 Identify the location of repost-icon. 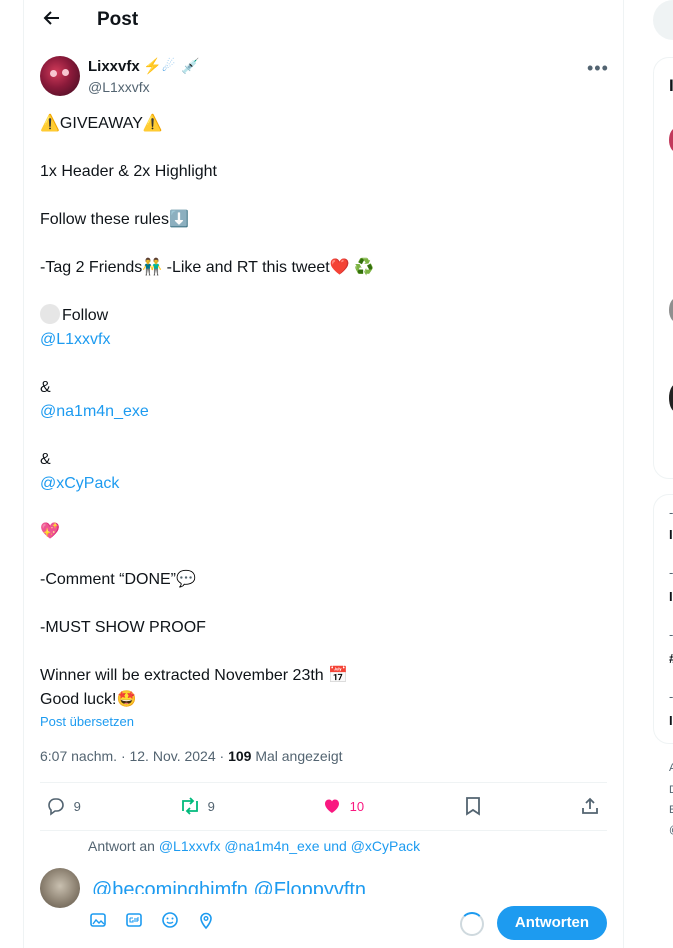
(190, 806).